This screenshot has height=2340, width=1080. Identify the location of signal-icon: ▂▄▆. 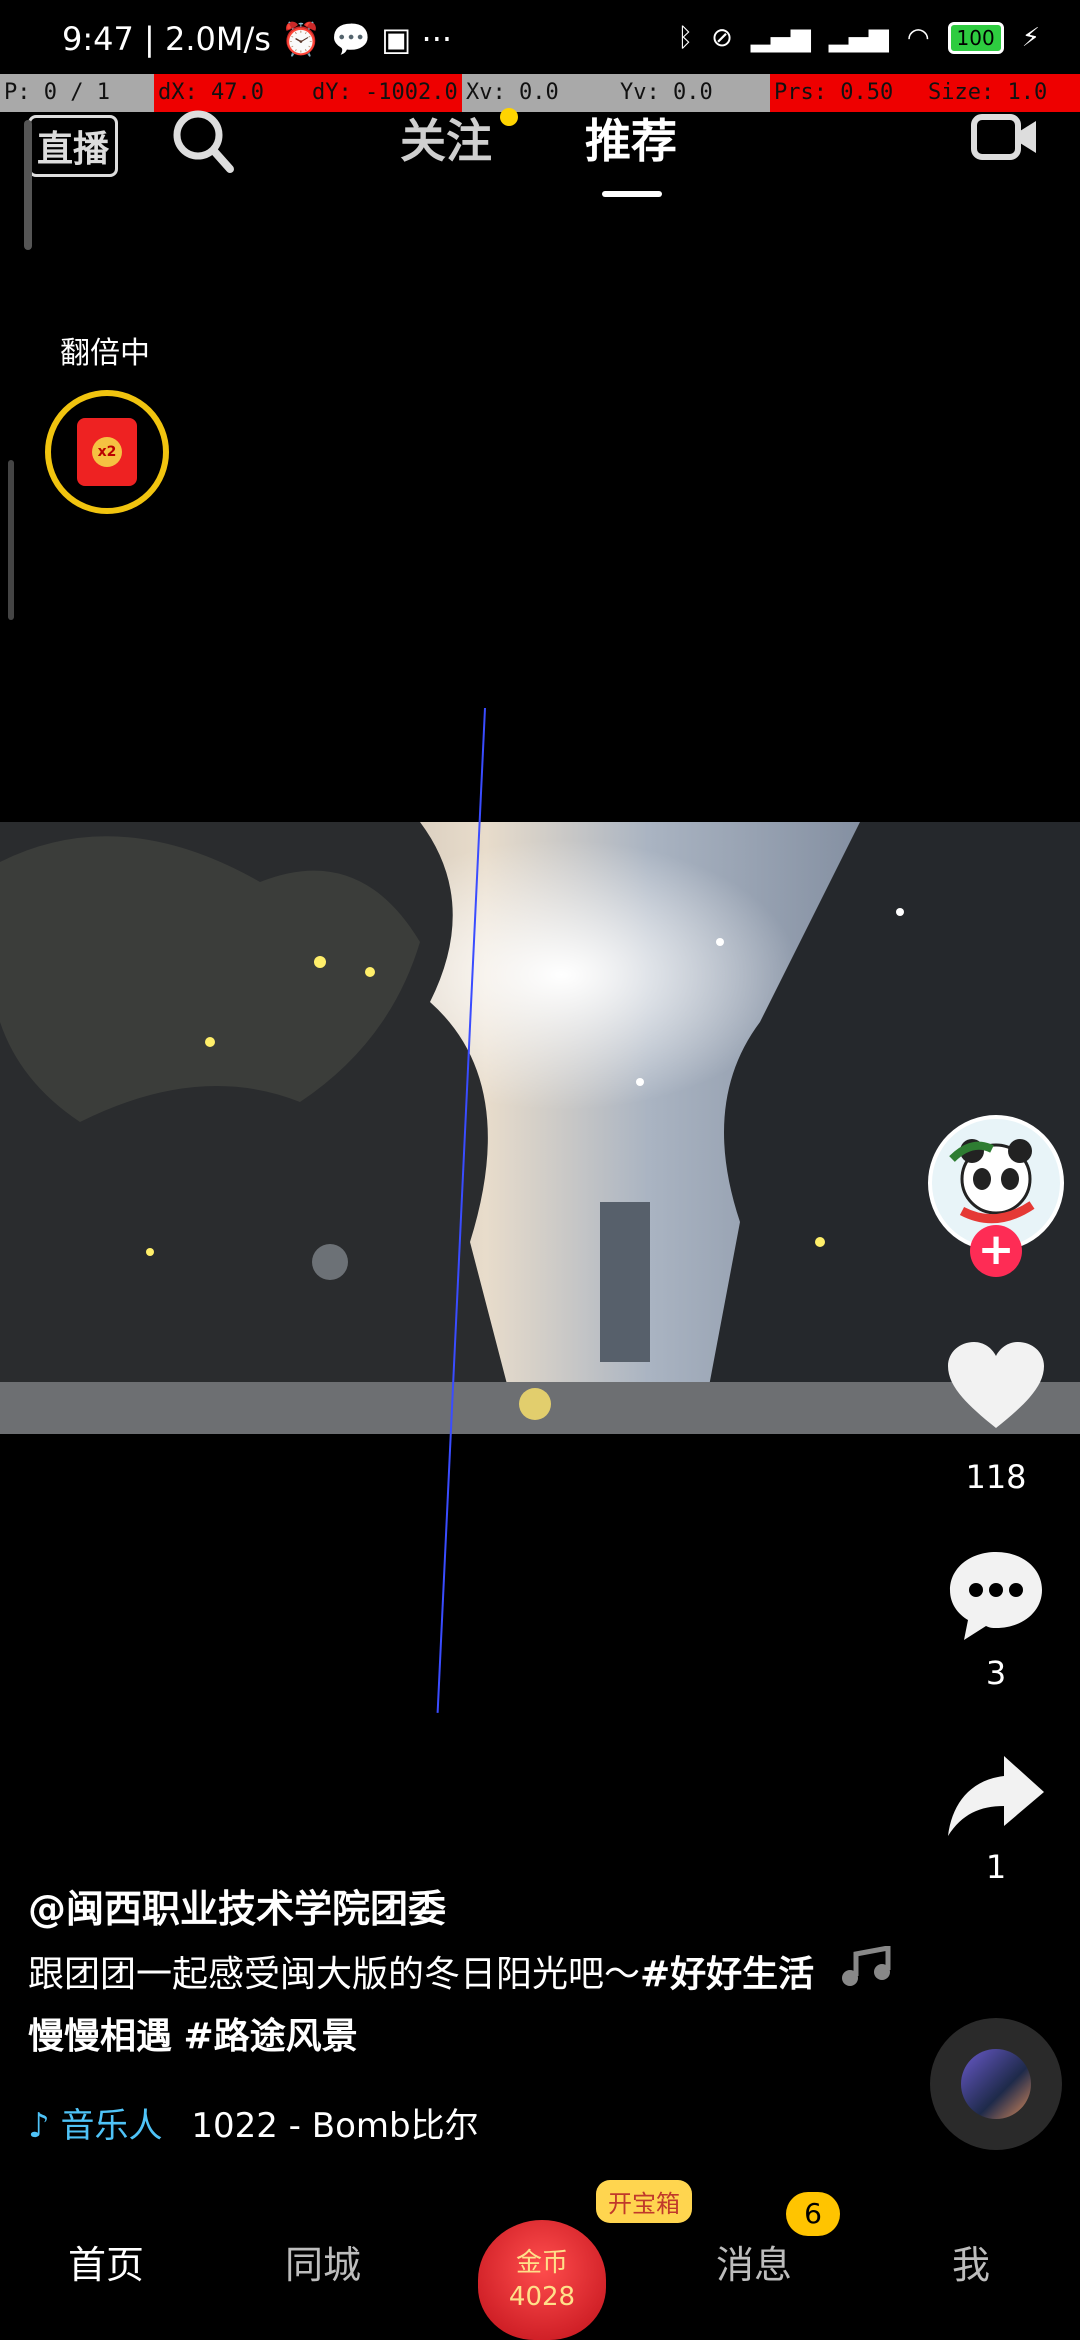
(780, 38).